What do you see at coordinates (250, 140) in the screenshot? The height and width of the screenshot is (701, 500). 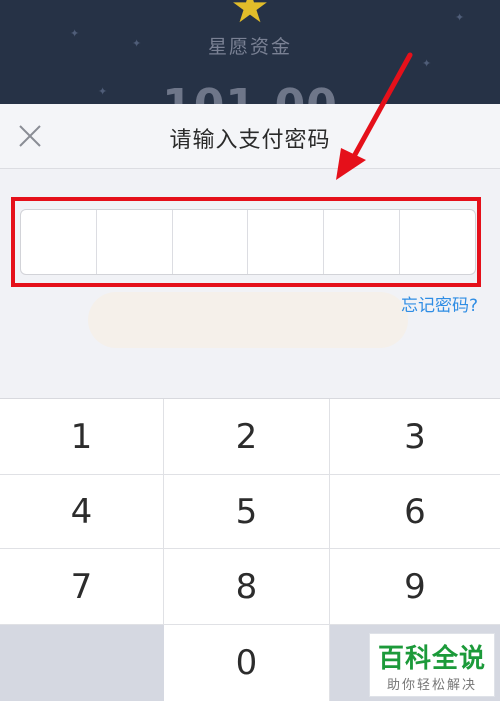 I see `sheet-title: 请输入支付密码` at bounding box center [250, 140].